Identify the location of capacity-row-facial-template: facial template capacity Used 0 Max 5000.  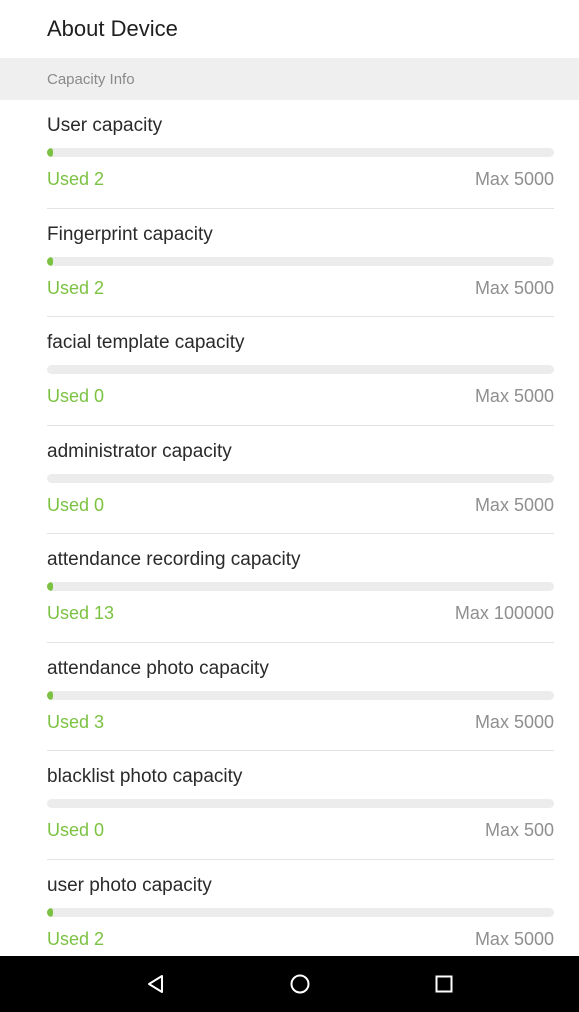
(300, 371).